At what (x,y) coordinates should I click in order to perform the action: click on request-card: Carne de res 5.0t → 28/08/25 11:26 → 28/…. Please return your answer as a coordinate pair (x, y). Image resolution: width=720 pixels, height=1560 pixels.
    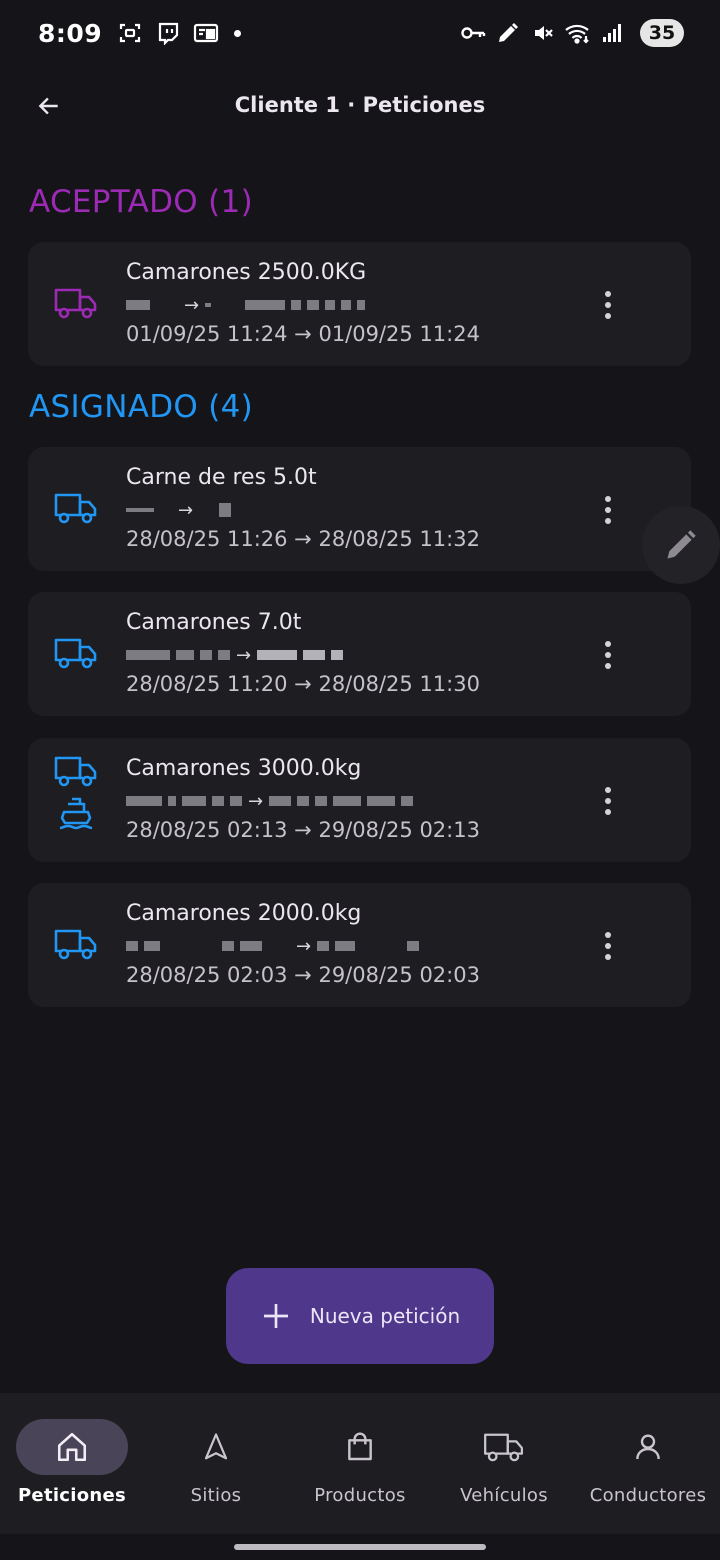
    Looking at the image, I should click on (359, 509).